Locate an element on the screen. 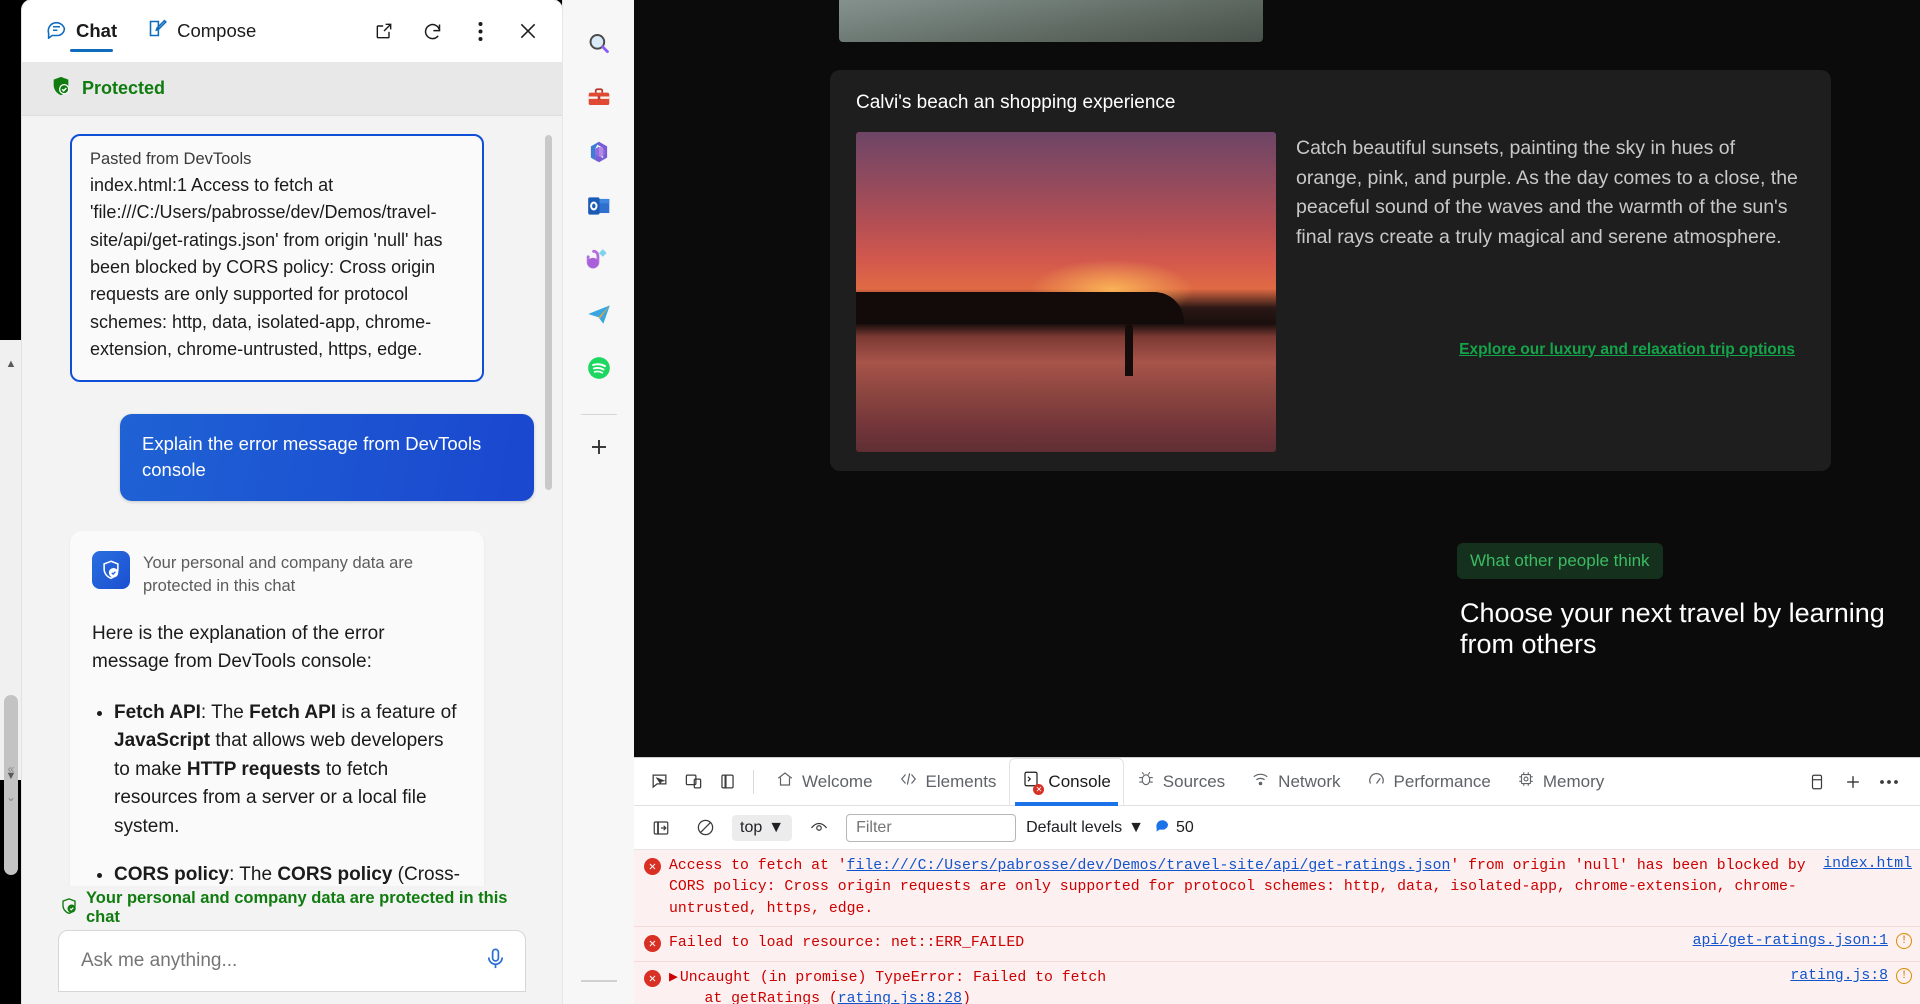 The height and width of the screenshot is (1004, 1920). devtools-tabbar-right is located at coordinates (1856, 782).